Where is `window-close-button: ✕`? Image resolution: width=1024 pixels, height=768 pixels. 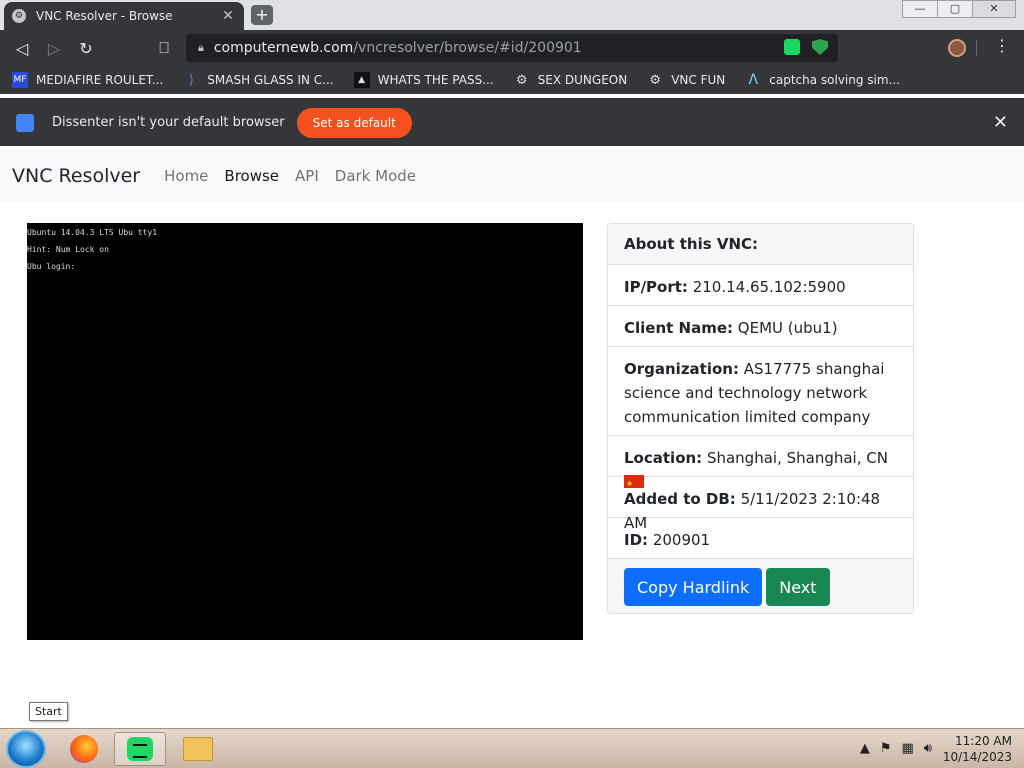
window-close-button: ✕ is located at coordinates (994, 9).